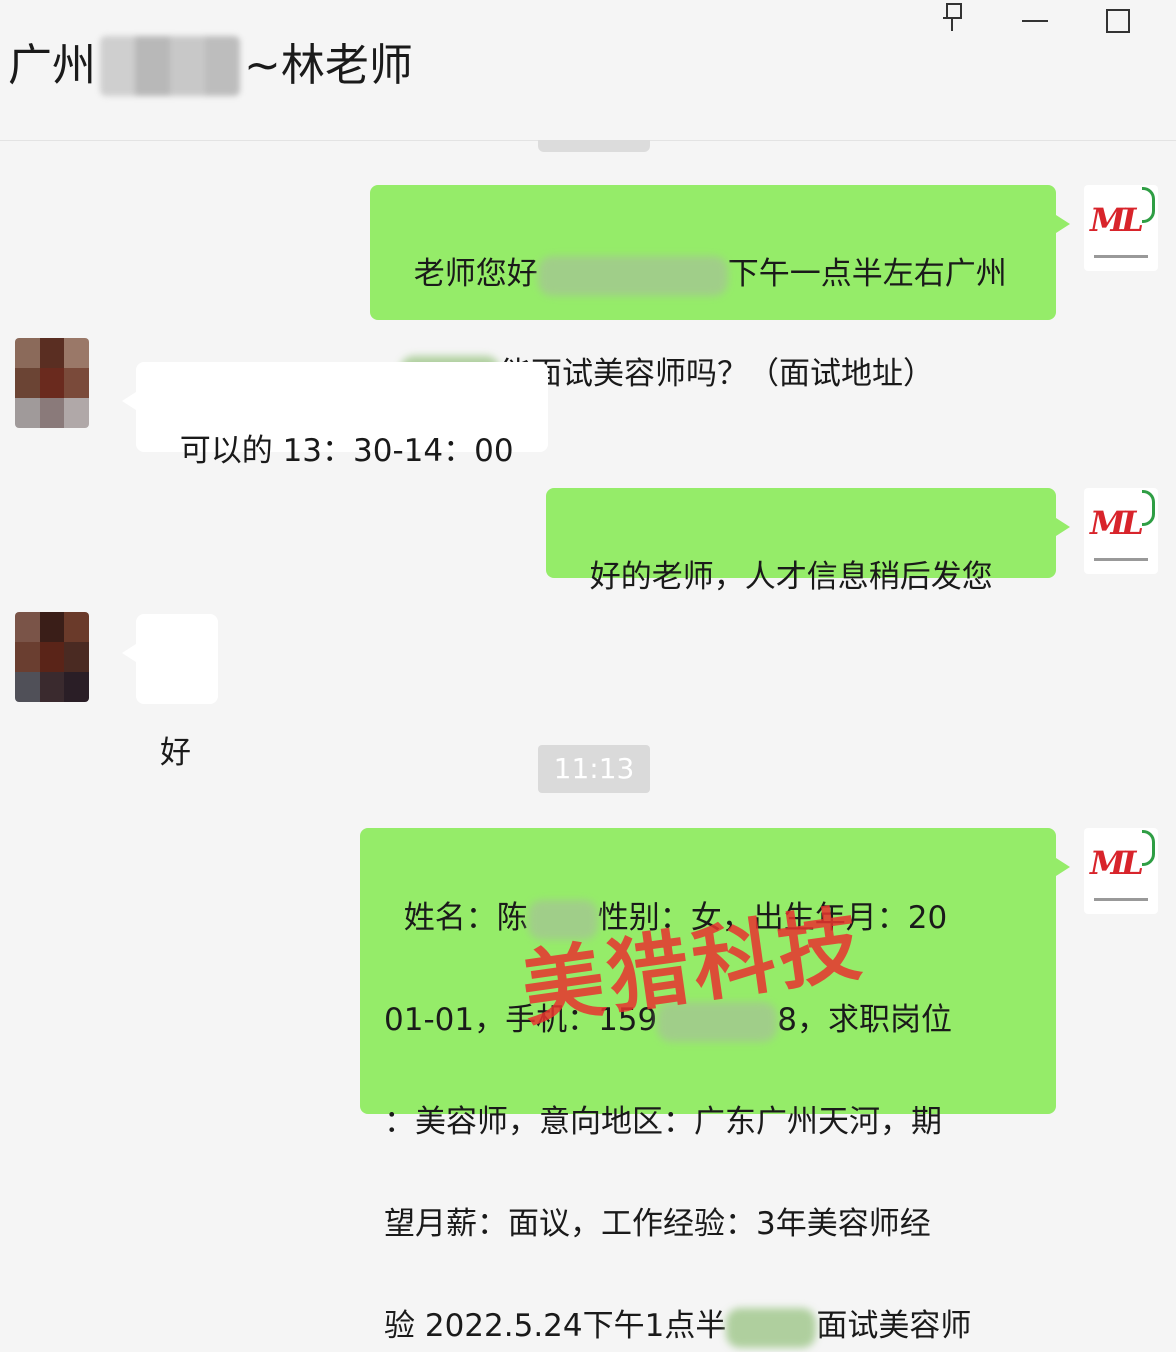 The height and width of the screenshot is (1352, 1176). I want to click on pin-button, so click(952, 20).